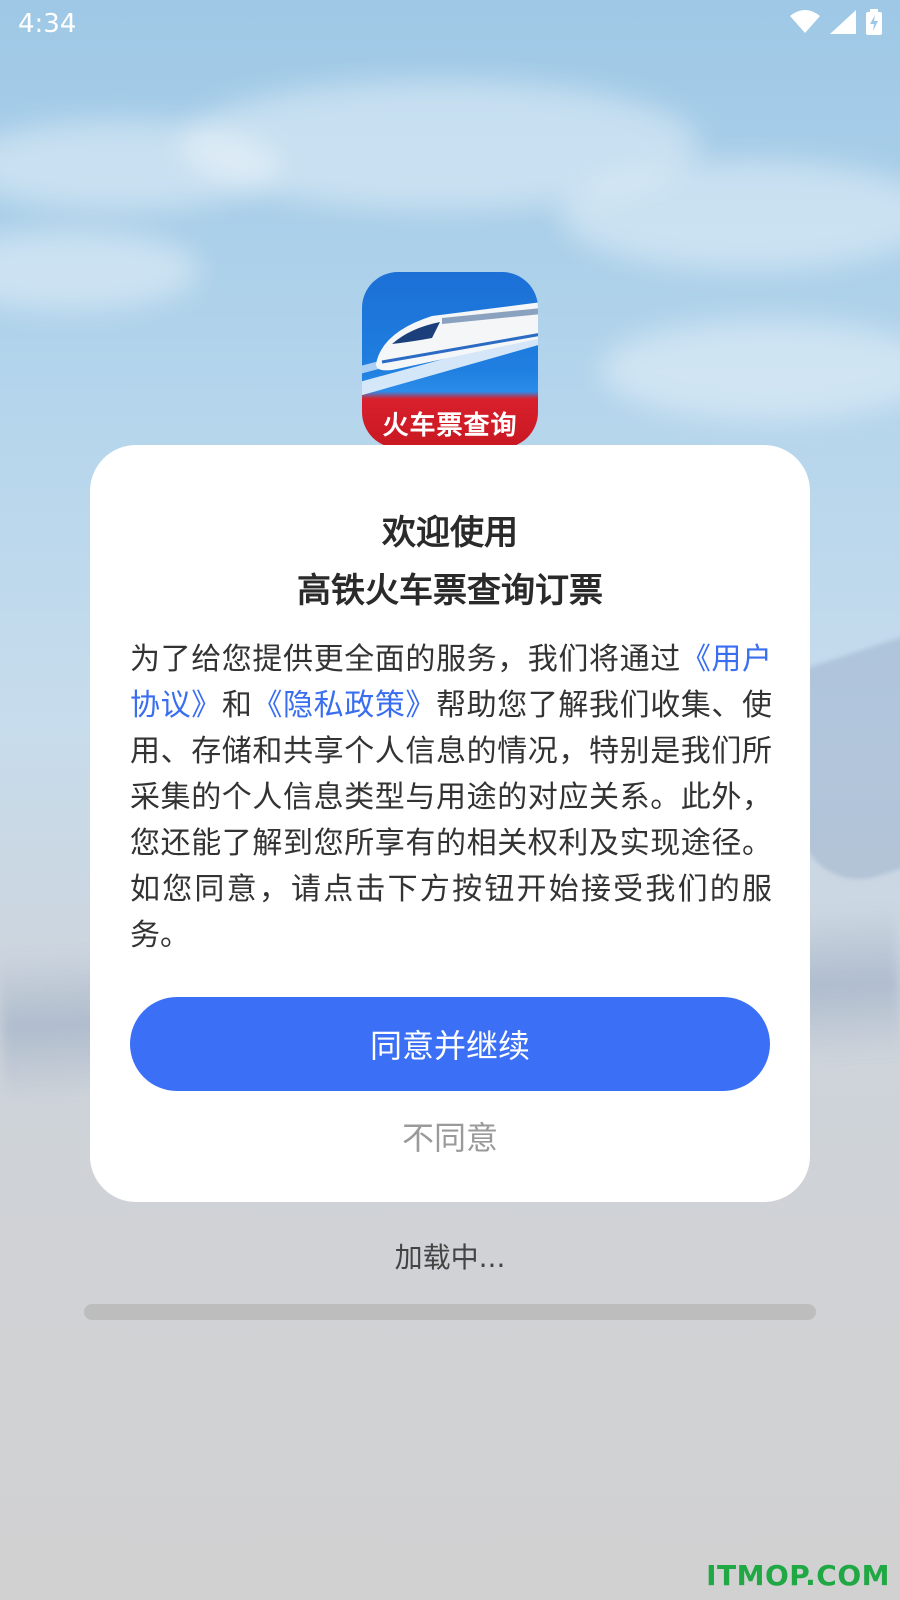  What do you see at coordinates (798, 1575) in the screenshot?
I see `watermark: ITMOP.COM` at bounding box center [798, 1575].